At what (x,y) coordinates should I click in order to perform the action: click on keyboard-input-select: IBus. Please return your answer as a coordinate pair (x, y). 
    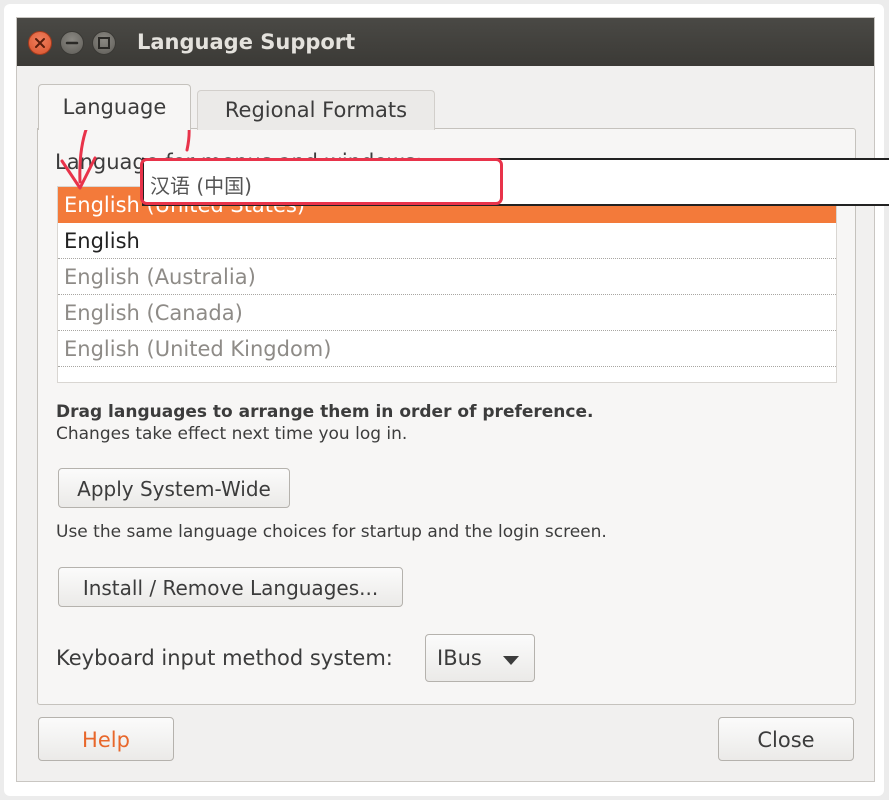
    Looking at the image, I should click on (480, 658).